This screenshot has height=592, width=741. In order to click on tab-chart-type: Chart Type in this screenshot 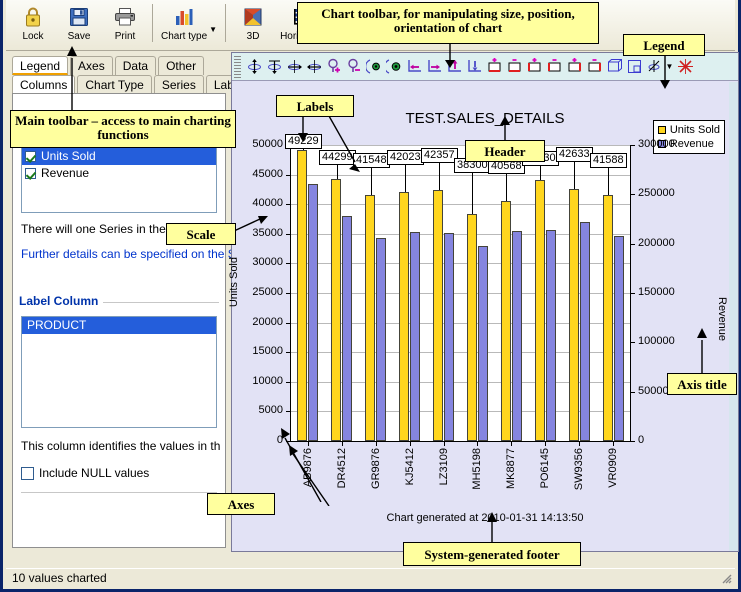, I will do `click(114, 84)`.